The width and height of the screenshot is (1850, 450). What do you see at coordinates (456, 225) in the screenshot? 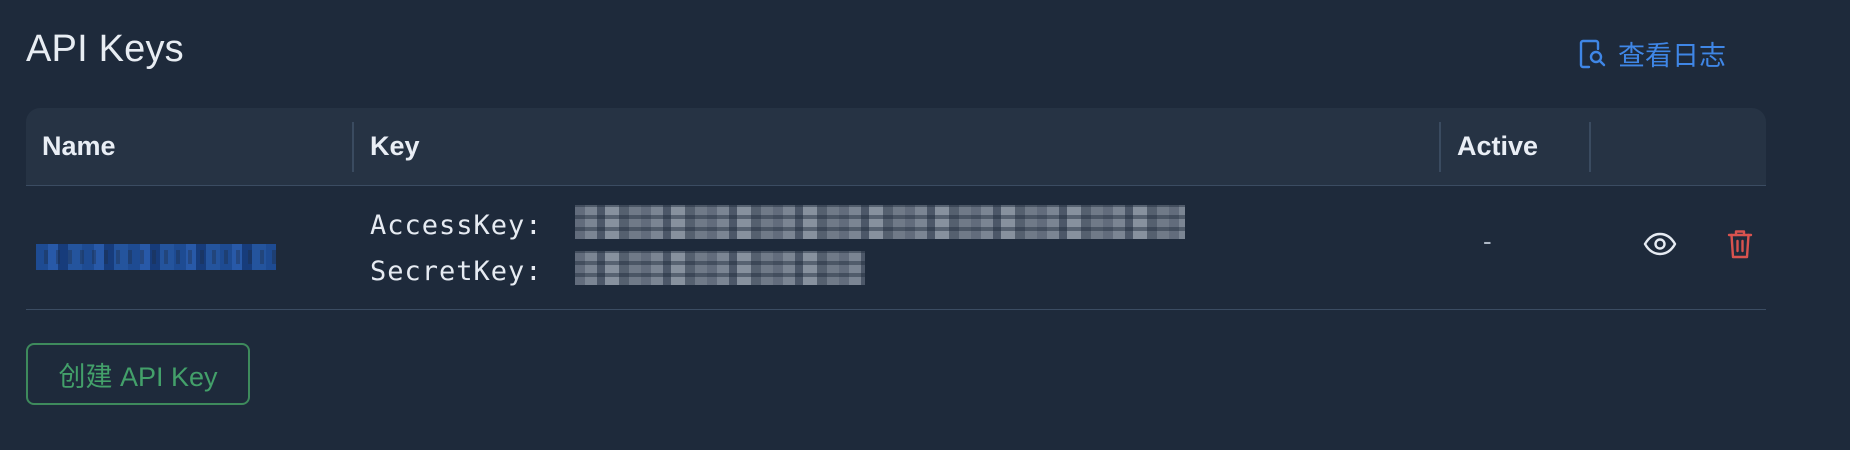
I see `access-key-label: AccessKey:` at bounding box center [456, 225].